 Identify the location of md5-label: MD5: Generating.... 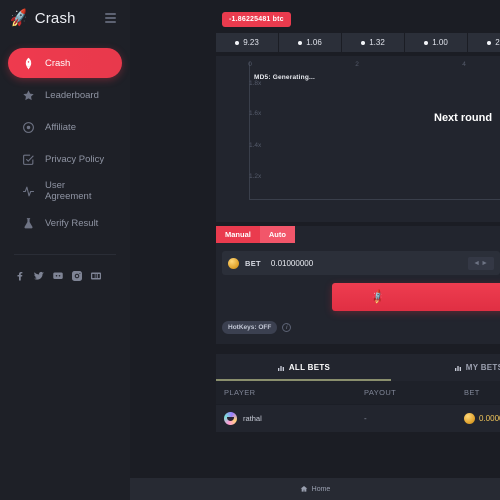
(285, 77).